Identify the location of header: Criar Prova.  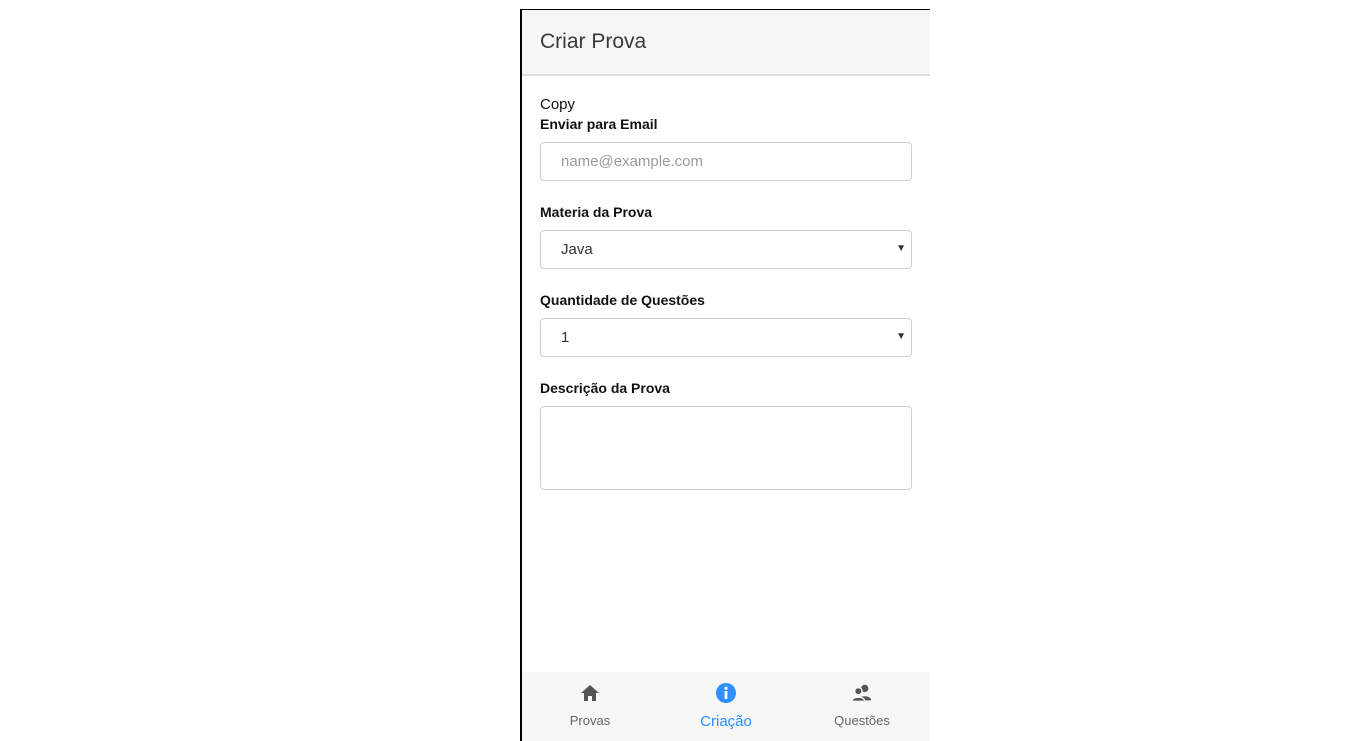
(726, 43).